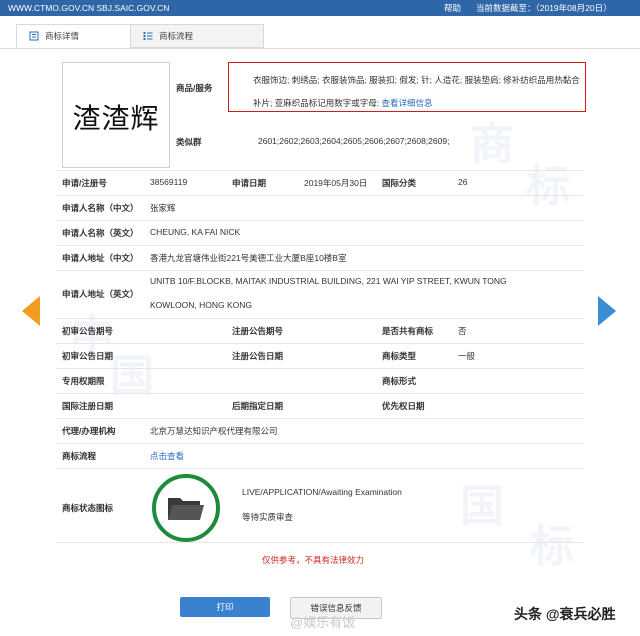  Describe the element at coordinates (88, 406) in the screenshot. I see `intl-reg-date-label: 国际注册日期` at that location.